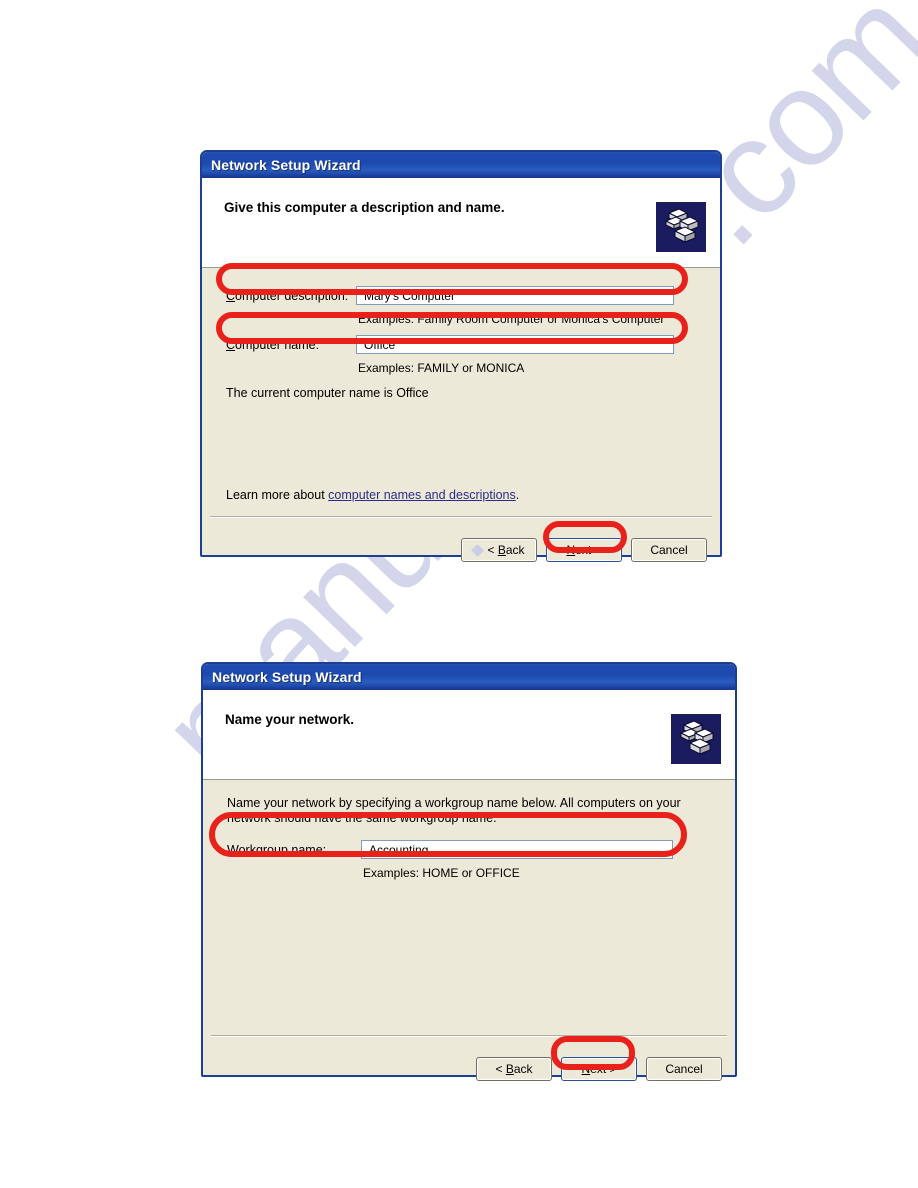 Image resolution: width=918 pixels, height=1188 pixels. I want to click on dialog1-next-button: Next >, so click(584, 550).